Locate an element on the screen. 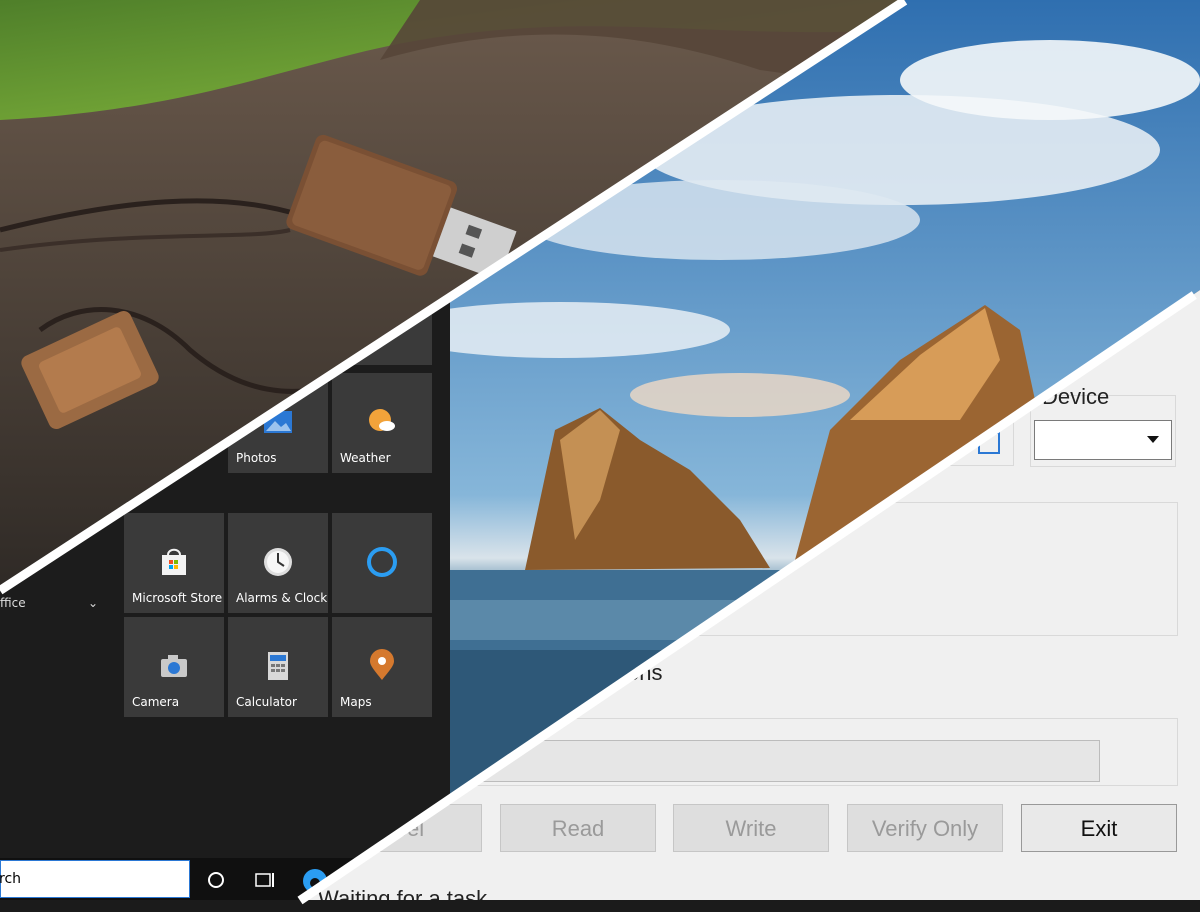 The height and width of the screenshot is (912, 1200). verify-only-label: Verify Only is located at coordinates (925, 828).